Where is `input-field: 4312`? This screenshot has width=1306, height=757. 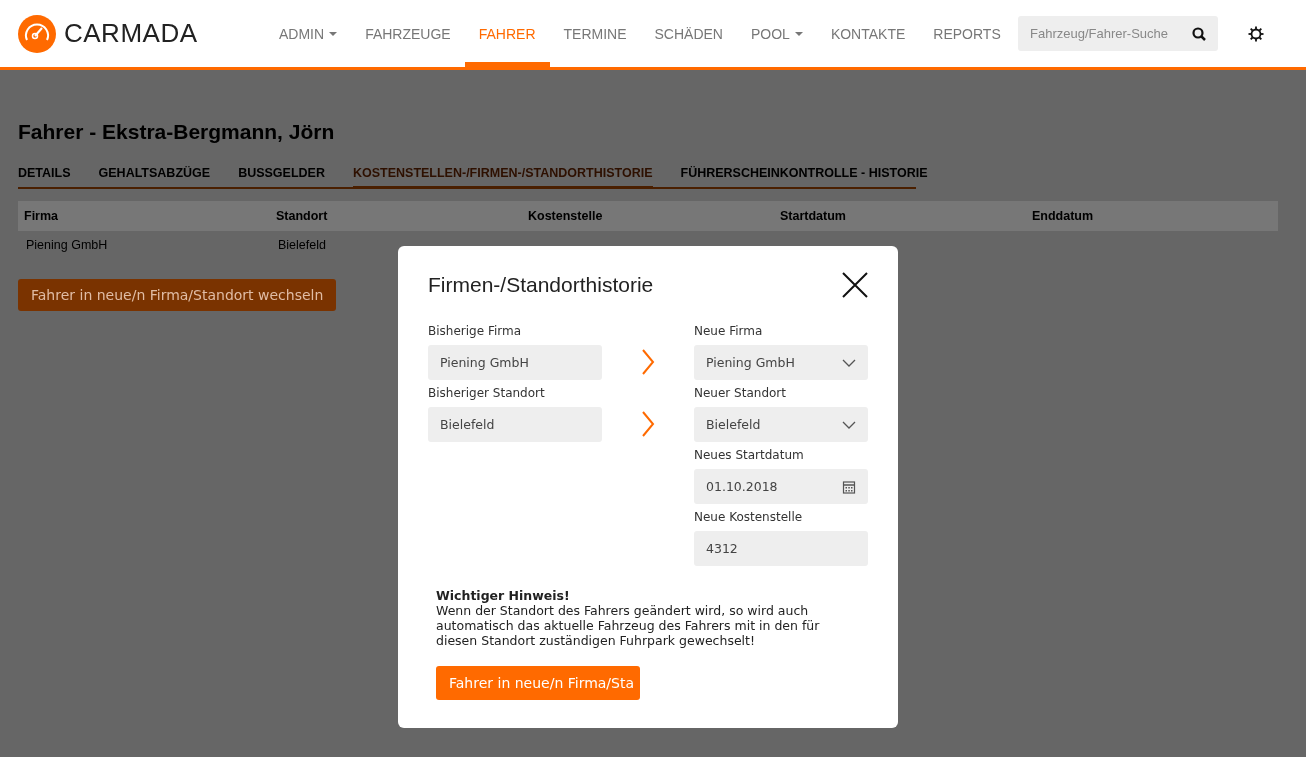
input-field: 4312 is located at coordinates (781, 548).